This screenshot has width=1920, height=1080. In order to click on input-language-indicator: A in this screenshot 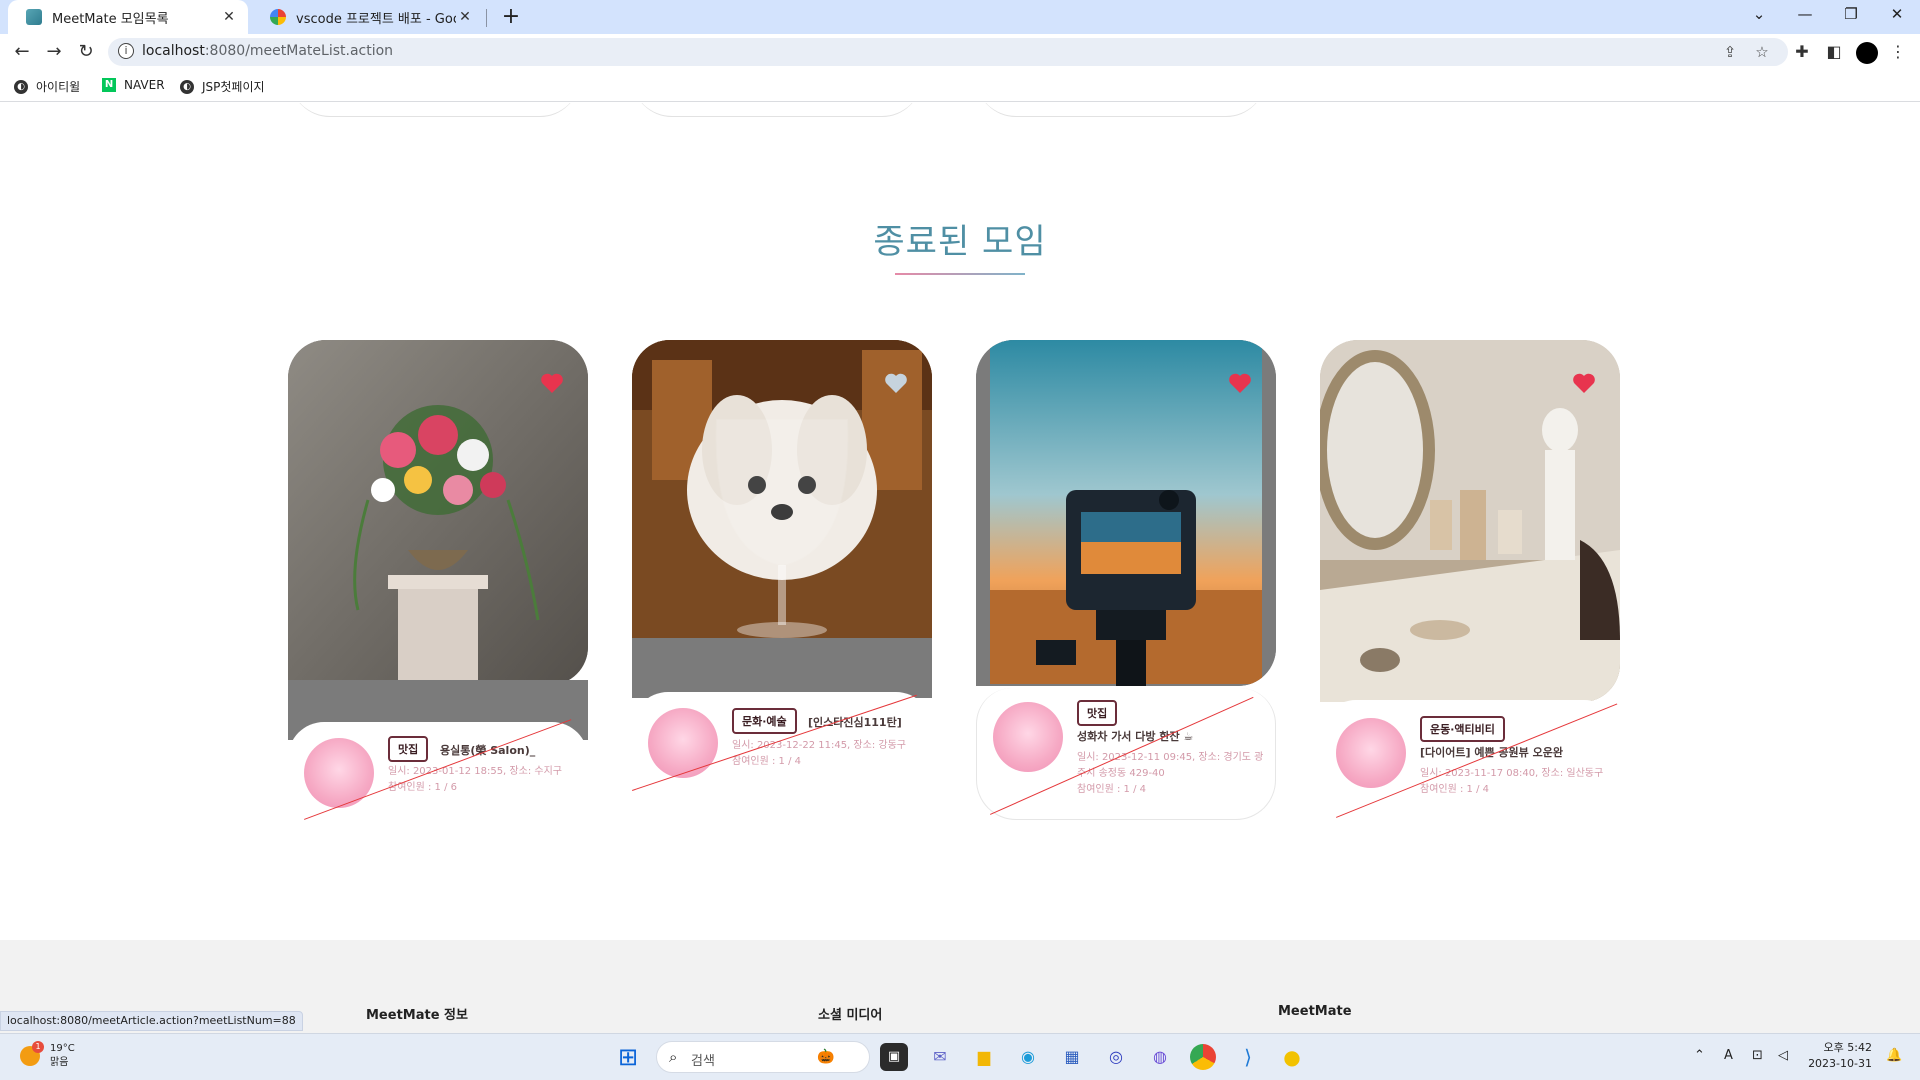, I will do `click(1728, 1055)`.